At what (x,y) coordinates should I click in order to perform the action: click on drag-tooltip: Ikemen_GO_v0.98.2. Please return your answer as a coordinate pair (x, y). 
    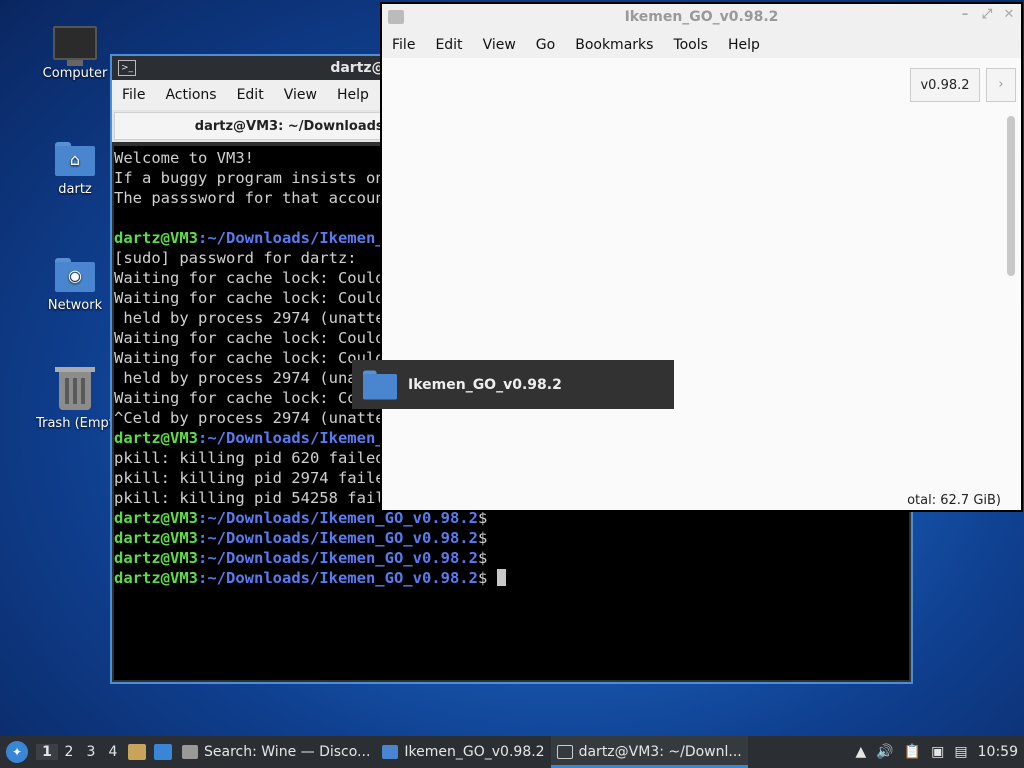
    Looking at the image, I should click on (513, 384).